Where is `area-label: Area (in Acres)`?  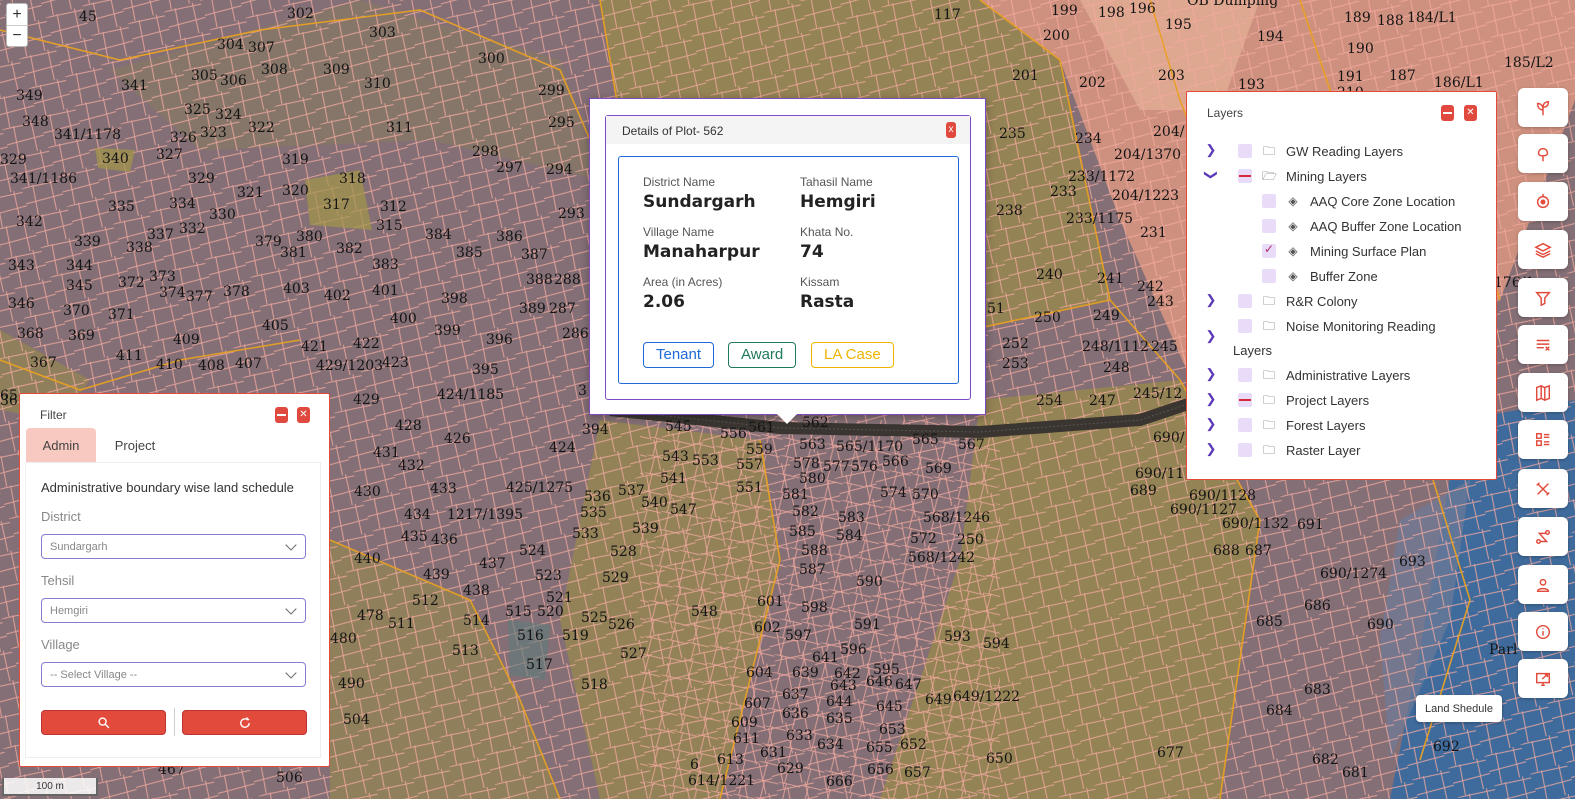
area-label: Area (in Acres) is located at coordinates (683, 282).